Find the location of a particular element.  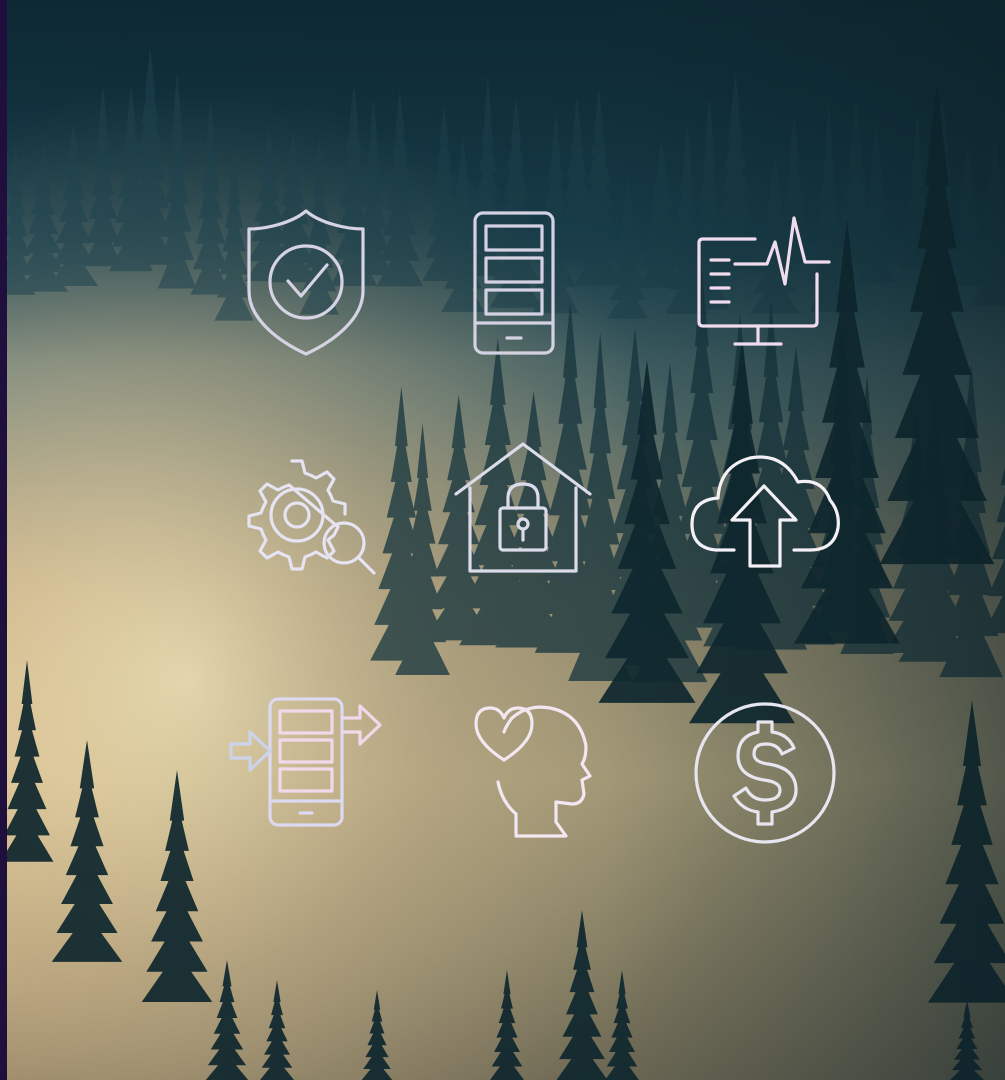

cloud-upload-icon is located at coordinates (765, 509).